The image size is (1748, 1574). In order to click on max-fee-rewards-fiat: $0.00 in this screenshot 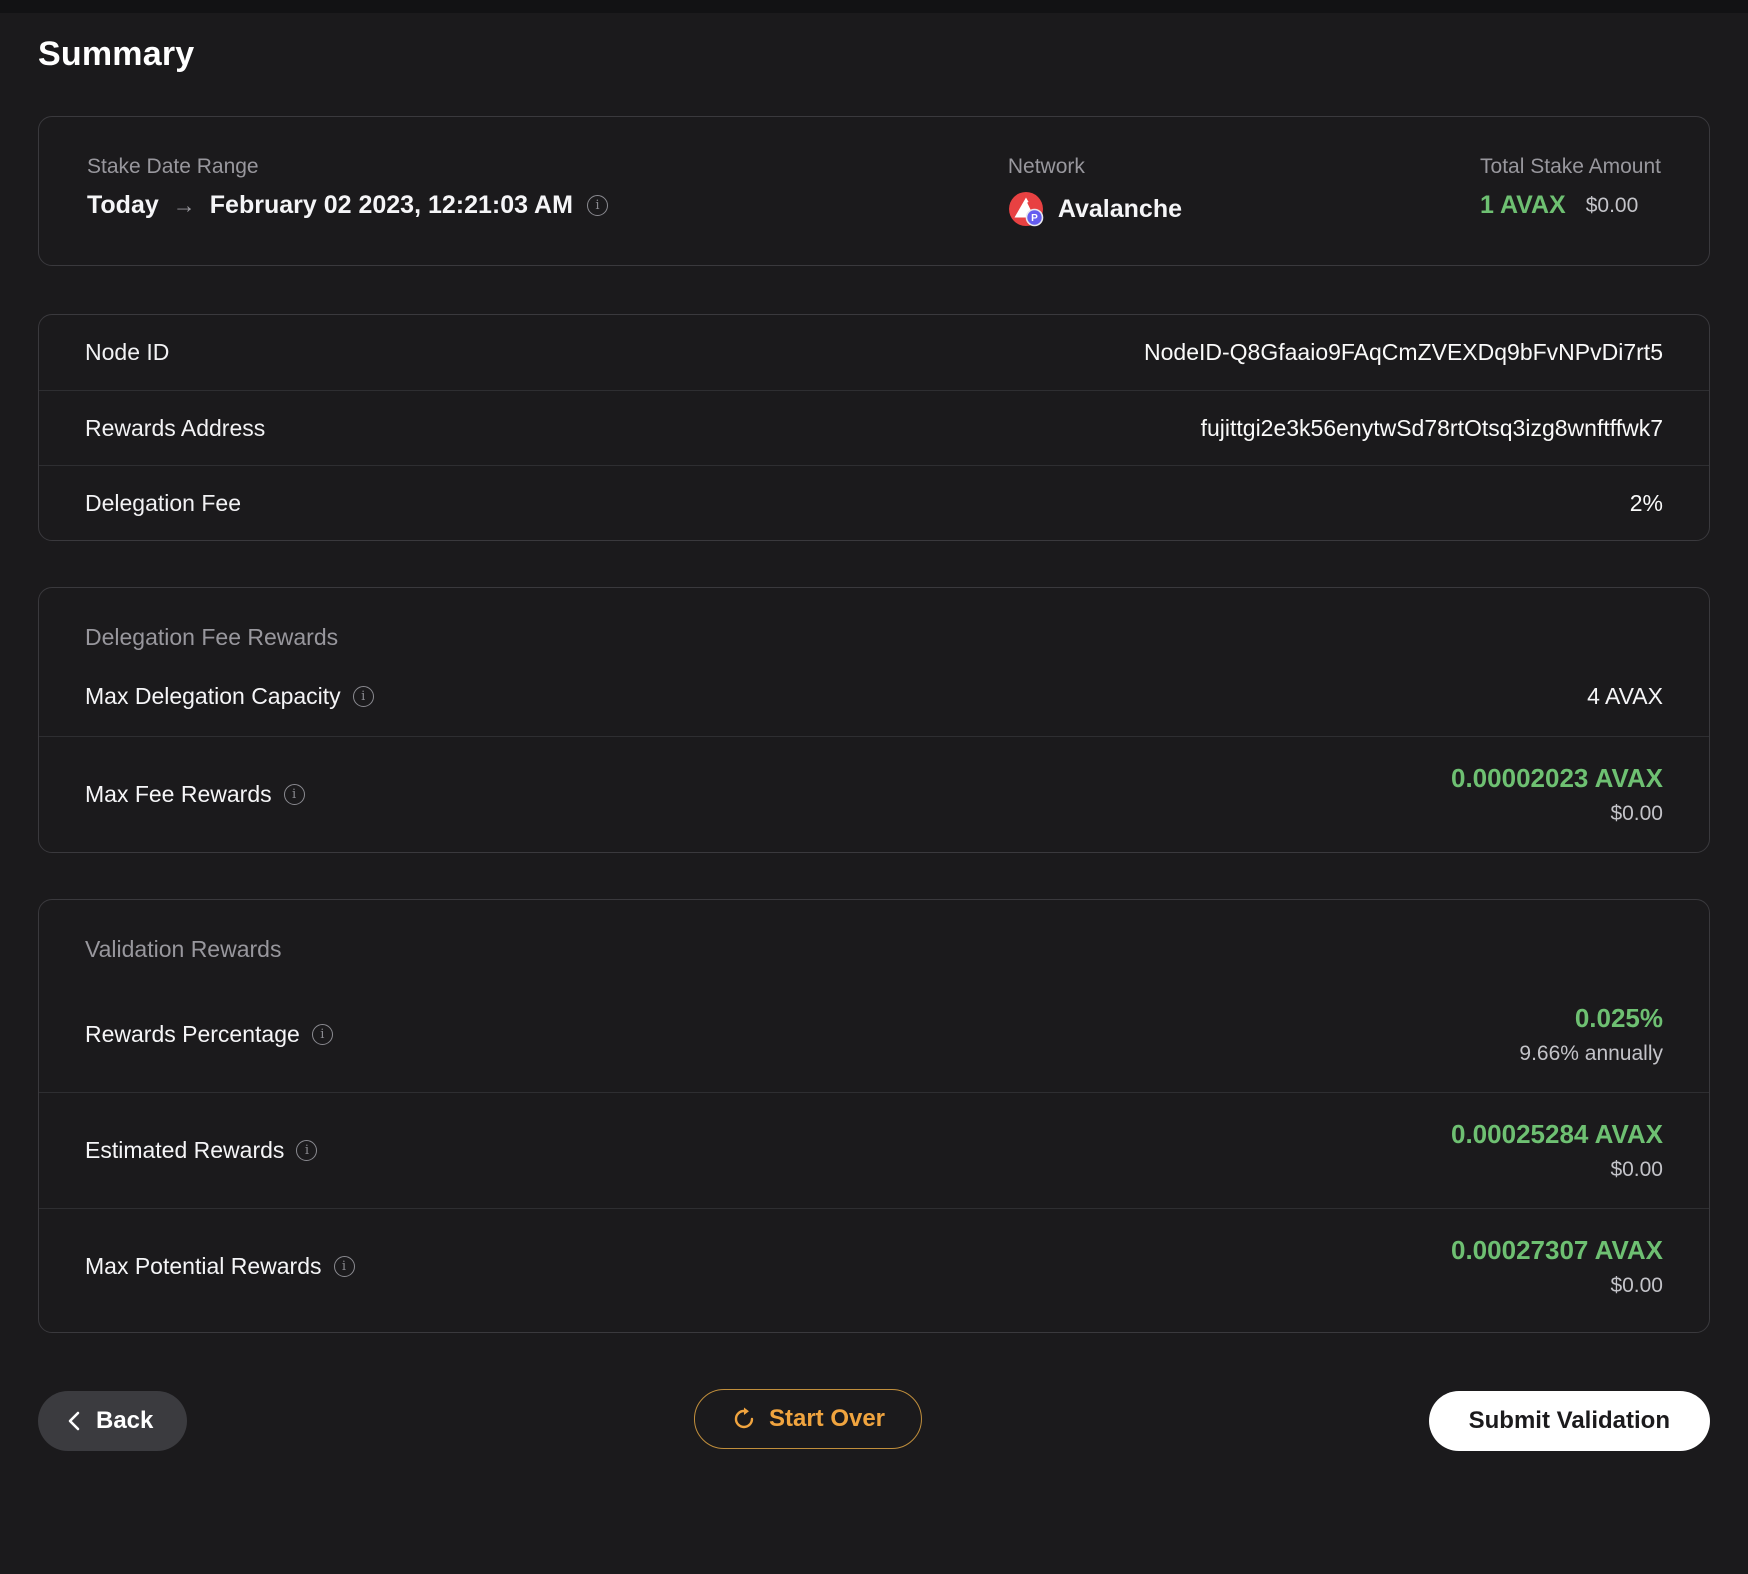, I will do `click(1636, 813)`.